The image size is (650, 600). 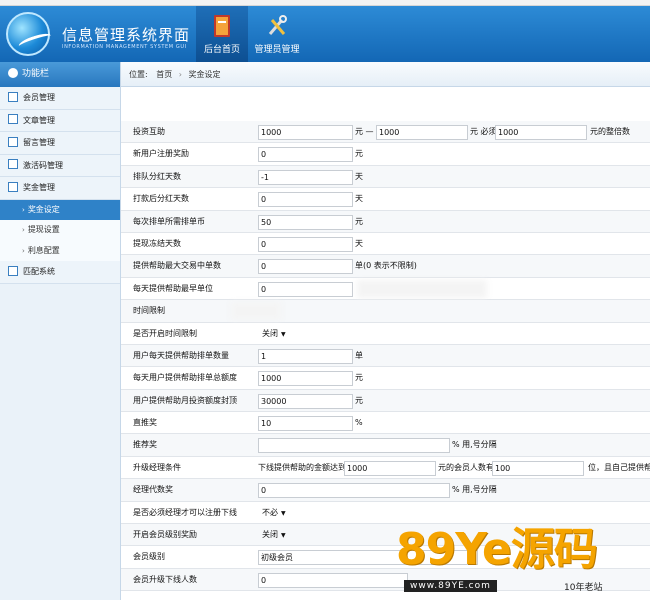 What do you see at coordinates (385, 401) in the screenshot?
I see `form-row: 用户提供帮助月投资额度封顶 元` at bounding box center [385, 401].